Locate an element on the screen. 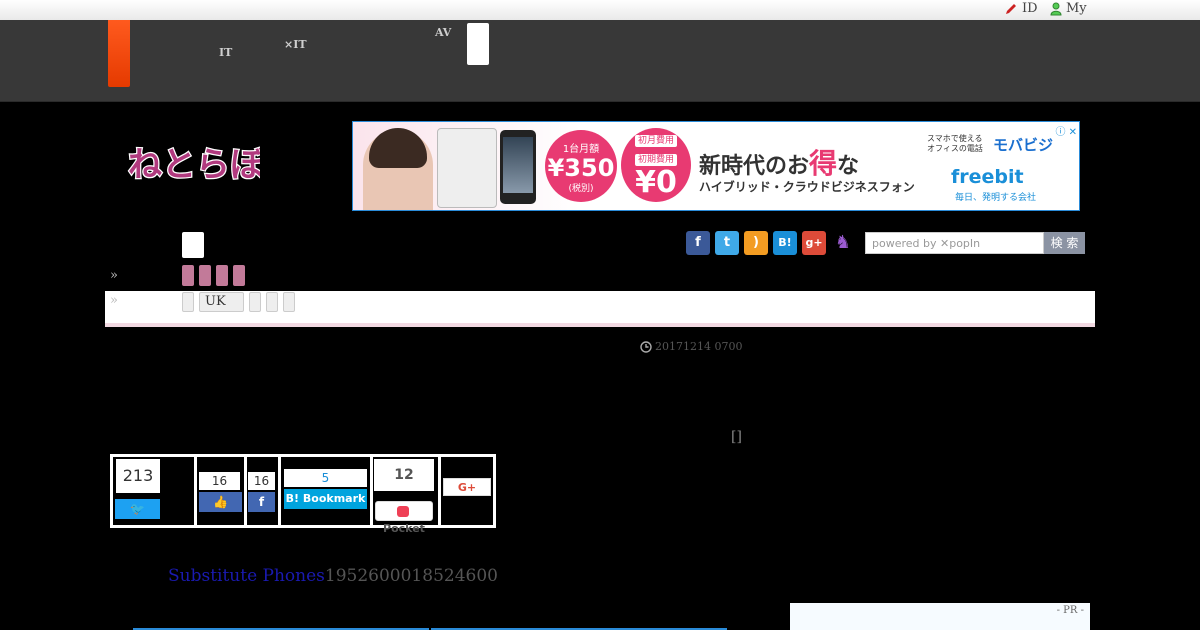 This screenshot has height=630, width=1200. ad-freebit-logo: freebit is located at coordinates (987, 177).